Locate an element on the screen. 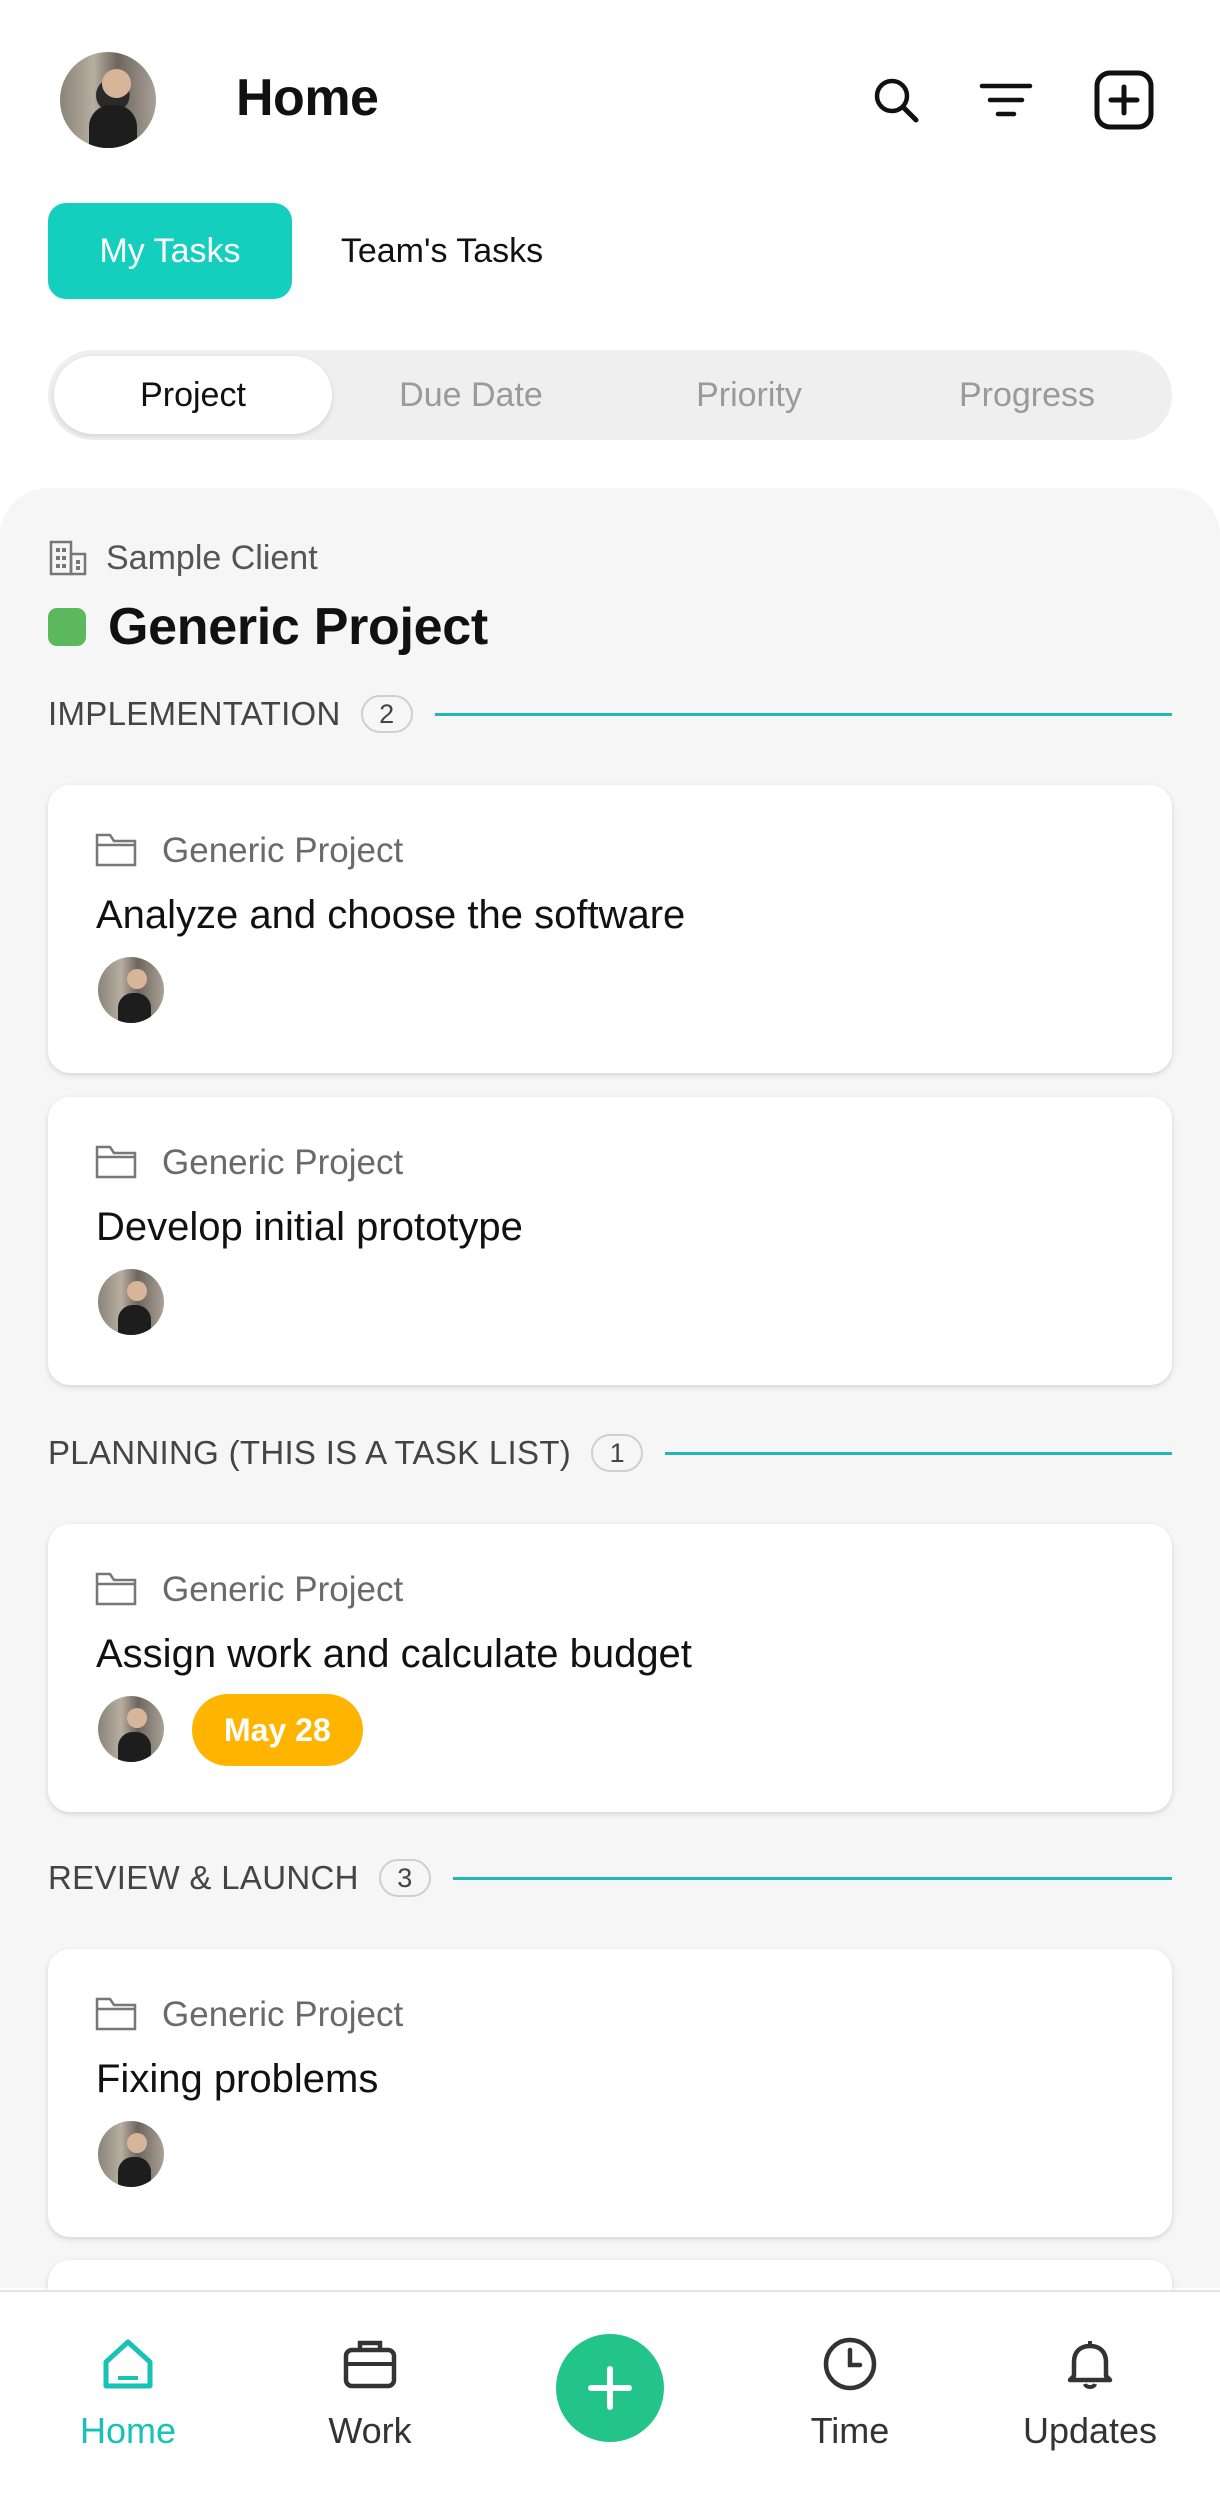  building-icon is located at coordinates (68, 558).